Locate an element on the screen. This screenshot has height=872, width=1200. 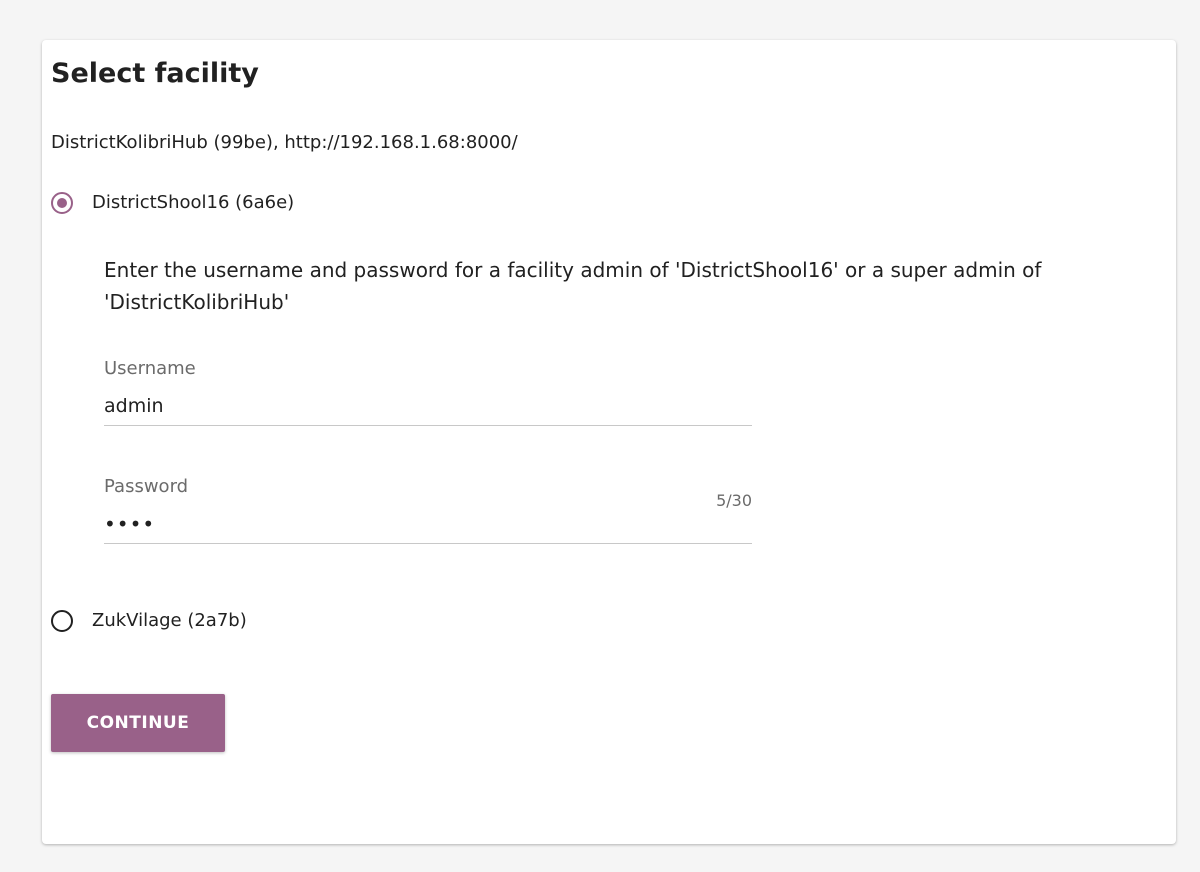
facility-option-label: DistrictShool16 (6a6e) is located at coordinates (193, 202).